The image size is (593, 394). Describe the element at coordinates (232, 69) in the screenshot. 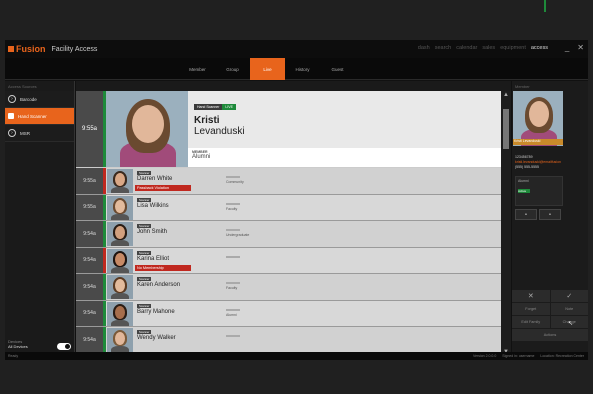

I see `tab-group: Group` at that location.